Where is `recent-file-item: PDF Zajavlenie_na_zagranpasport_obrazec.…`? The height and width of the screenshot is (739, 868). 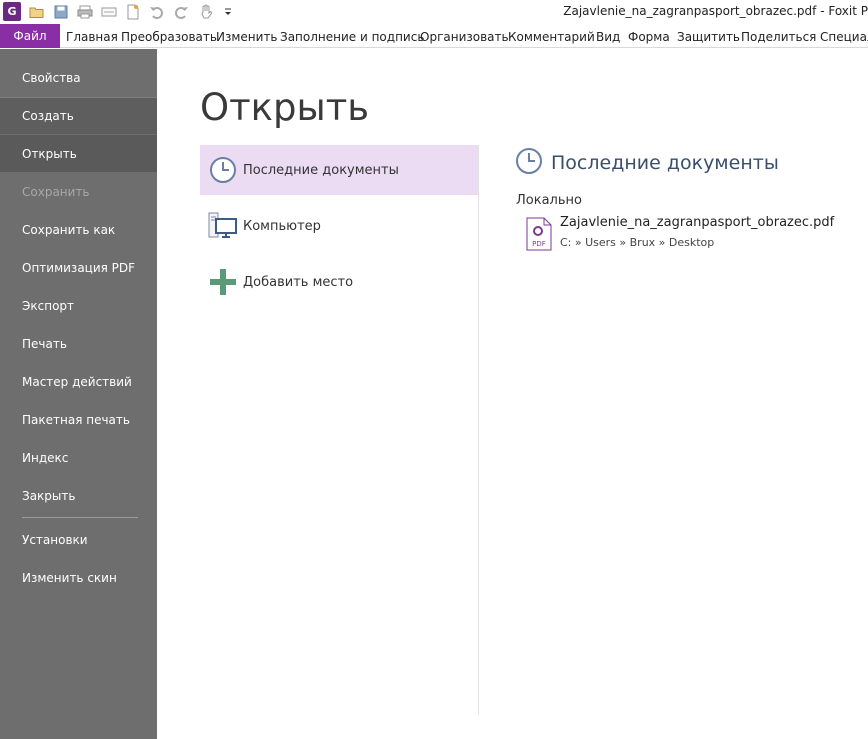
recent-file-item: PDF Zajavlenie_na_zagranpasport_obrazec.… is located at coordinates (694, 233).